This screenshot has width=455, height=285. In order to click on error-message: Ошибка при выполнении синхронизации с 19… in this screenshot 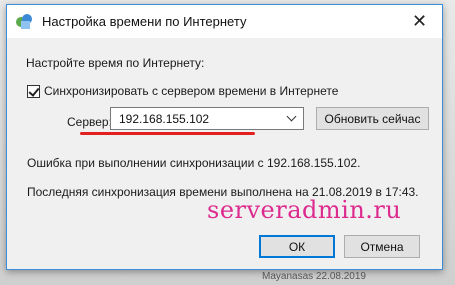, I will do `click(194, 163)`.